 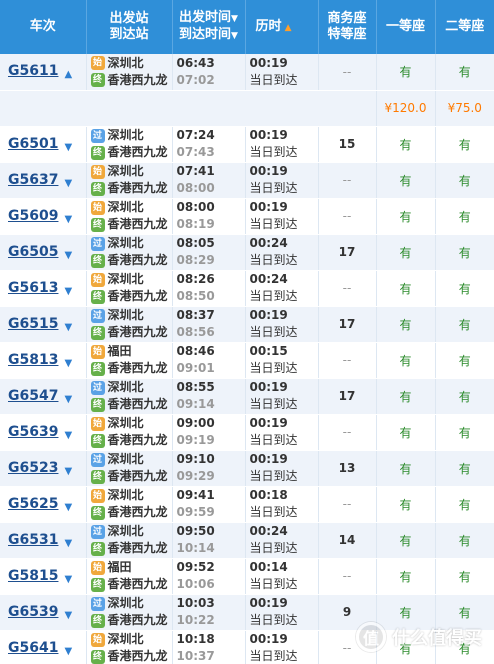 I want to click on train-number-link: G6501, so click(x=33, y=144).